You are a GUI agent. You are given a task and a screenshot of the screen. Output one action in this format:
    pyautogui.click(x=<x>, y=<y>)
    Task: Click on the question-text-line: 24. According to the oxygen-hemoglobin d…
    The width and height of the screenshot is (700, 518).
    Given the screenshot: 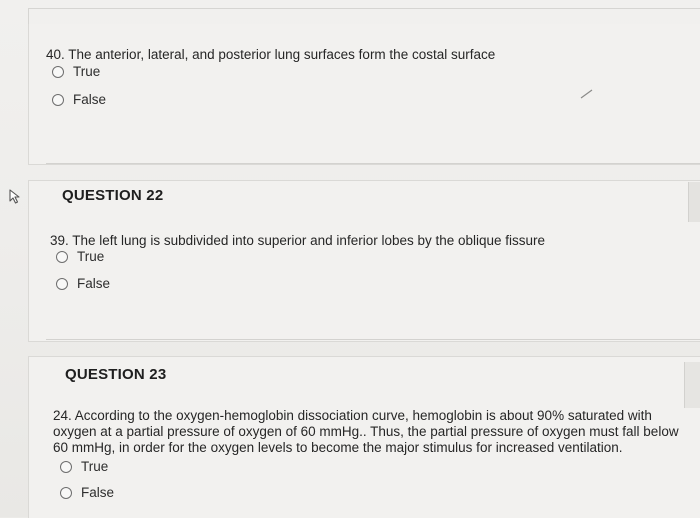 What is the action you would take?
    pyautogui.click(x=352, y=415)
    